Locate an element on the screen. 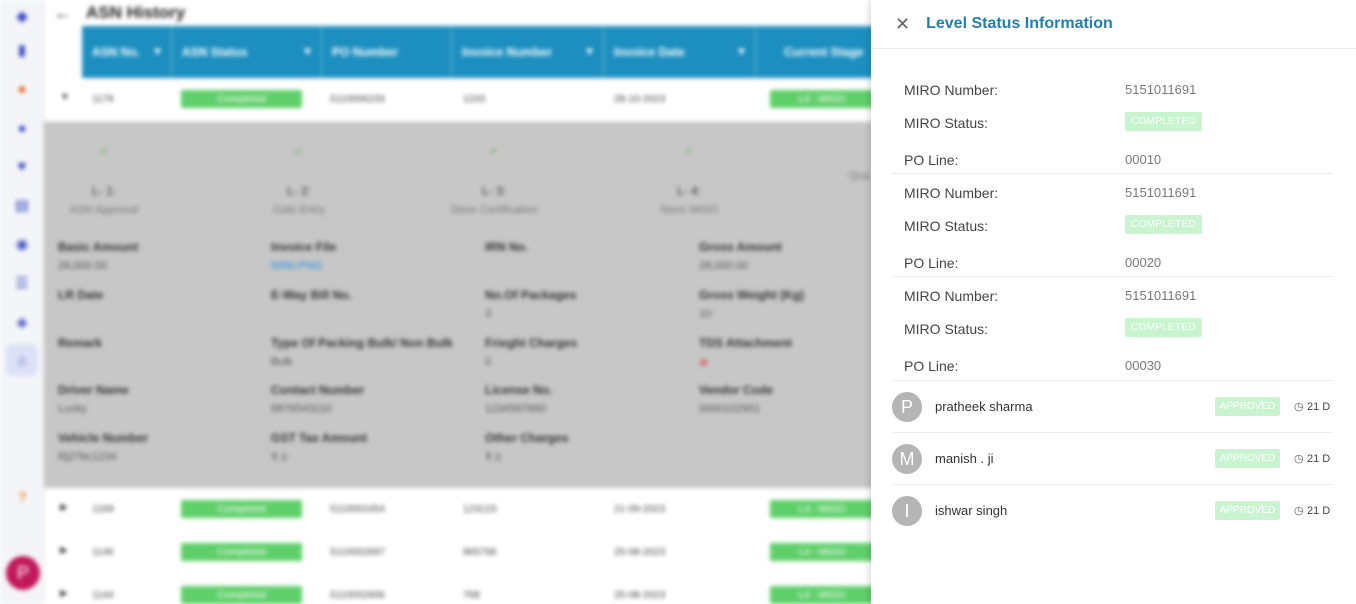 The width and height of the screenshot is (1356, 604). approver-item: P pratheek sharma APPROVED ◷ 21 D is located at coordinates (1112, 407).